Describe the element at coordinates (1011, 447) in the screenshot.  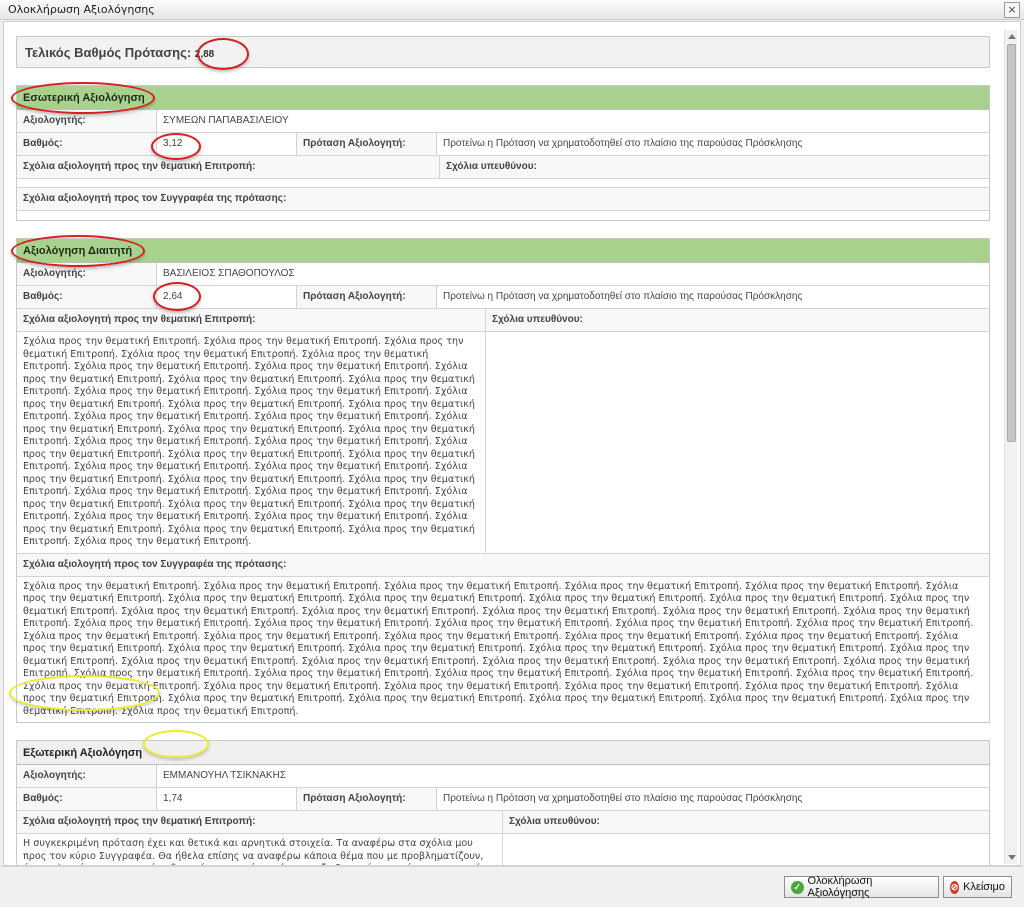
I see `vertical-scrollbar` at that location.